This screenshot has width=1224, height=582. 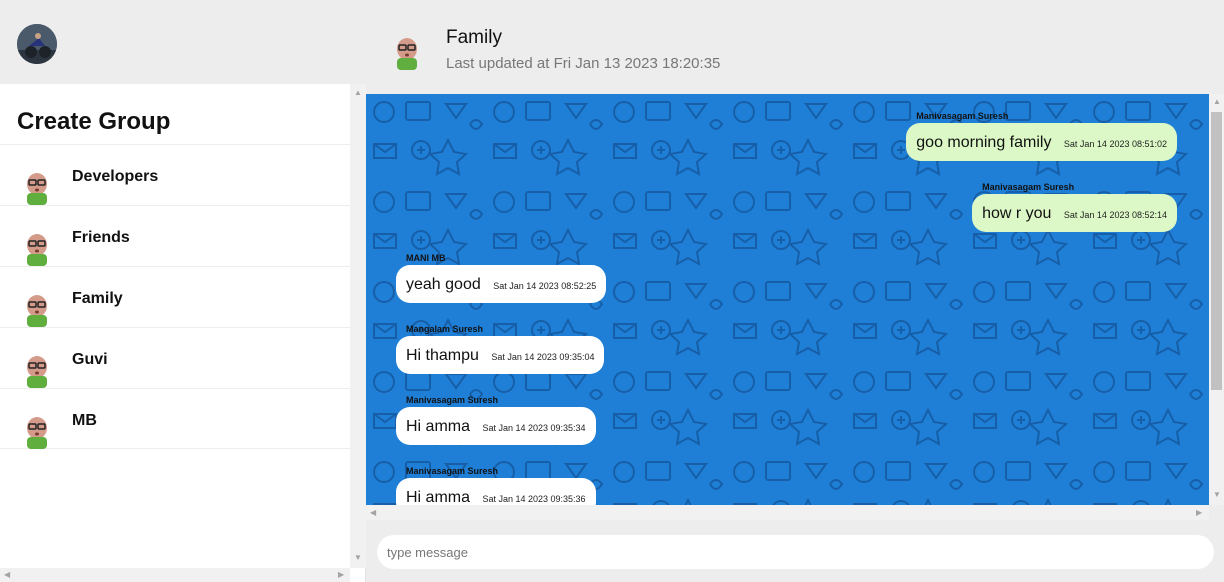 I want to click on chat-title: Family, so click(x=474, y=37).